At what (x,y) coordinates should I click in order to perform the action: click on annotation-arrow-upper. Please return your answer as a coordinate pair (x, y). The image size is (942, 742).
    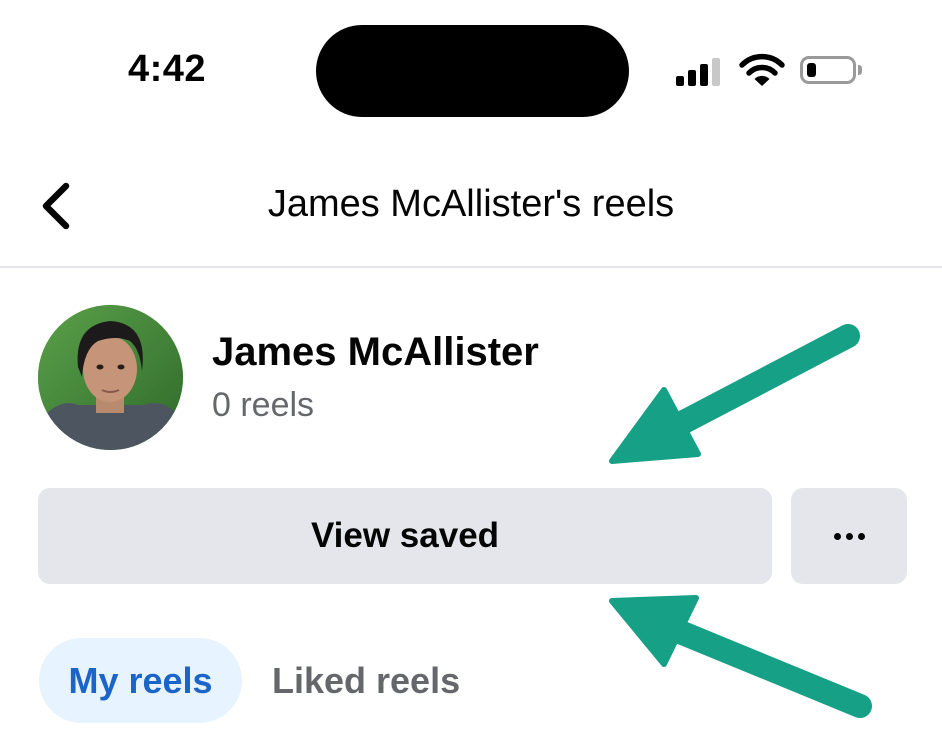
    Looking at the image, I should click on (734, 394).